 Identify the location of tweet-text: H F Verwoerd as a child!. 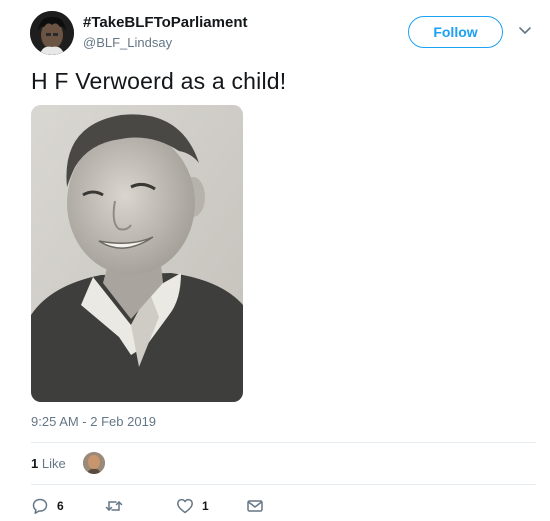
(159, 81).